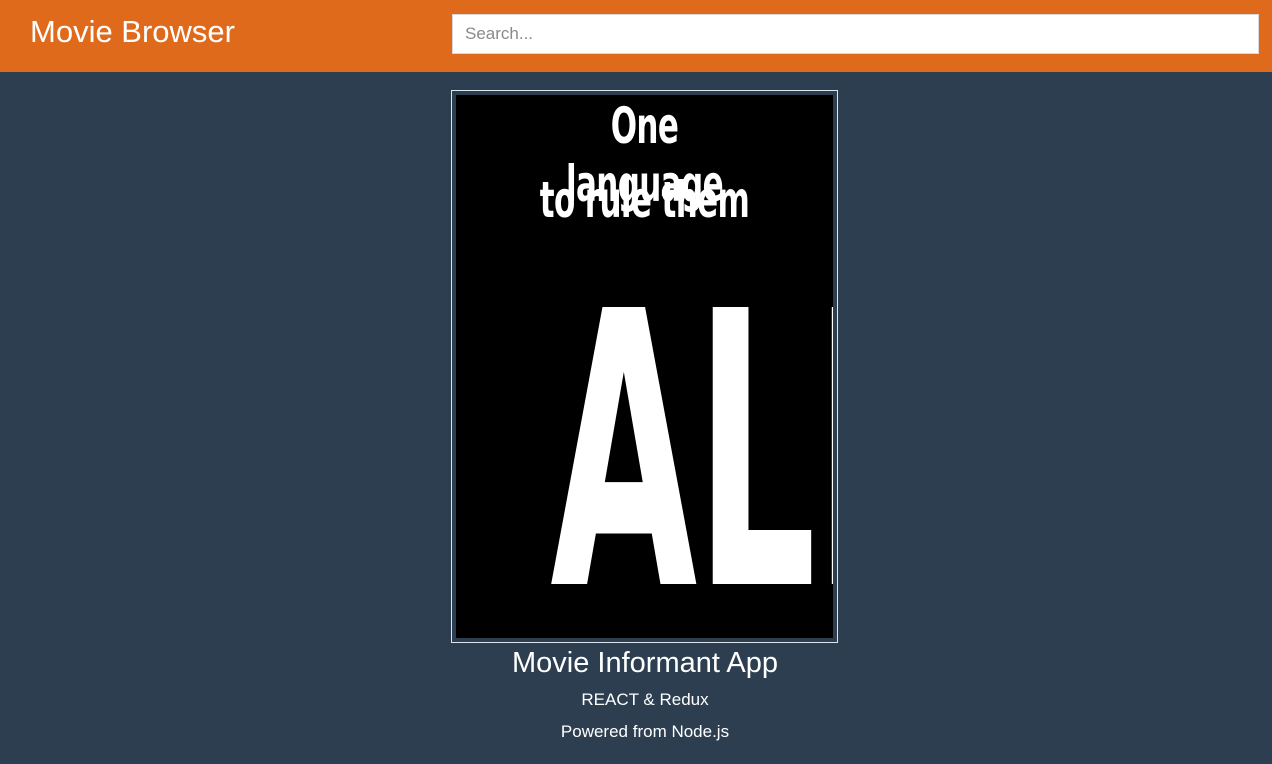 The height and width of the screenshot is (764, 1272). Describe the element at coordinates (645, 663) in the screenshot. I see `app-title: Movie Informant App` at that location.